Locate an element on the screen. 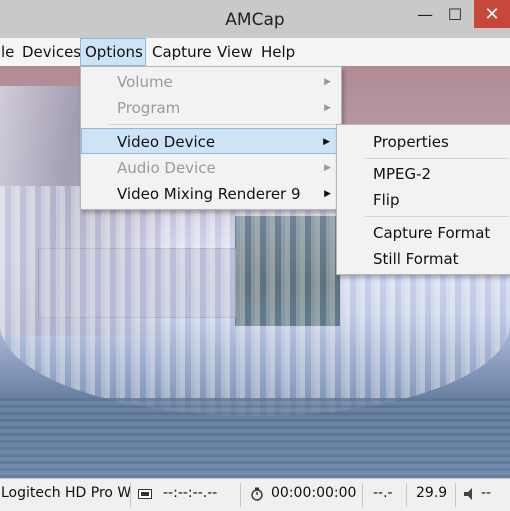 This screenshot has height=511, width=510. menu-item-properties: Properties is located at coordinates (423, 142).